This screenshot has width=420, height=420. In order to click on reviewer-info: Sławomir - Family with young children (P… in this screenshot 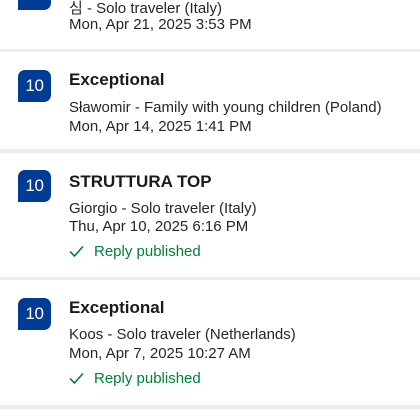, I will do `click(225, 107)`.